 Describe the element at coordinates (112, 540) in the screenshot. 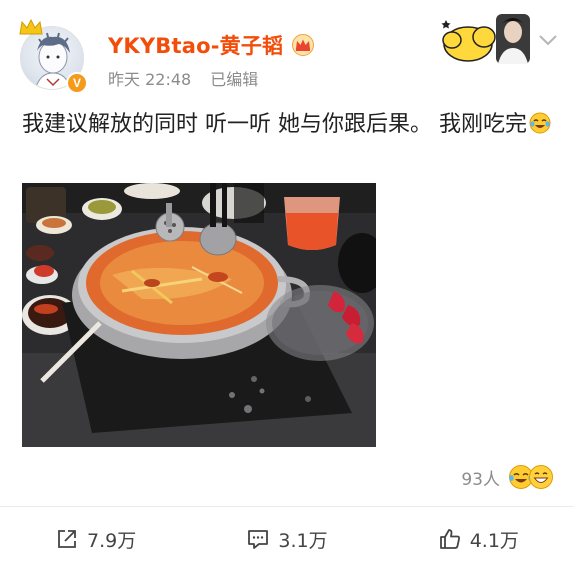

I see `repost-count: 7.9万` at that location.